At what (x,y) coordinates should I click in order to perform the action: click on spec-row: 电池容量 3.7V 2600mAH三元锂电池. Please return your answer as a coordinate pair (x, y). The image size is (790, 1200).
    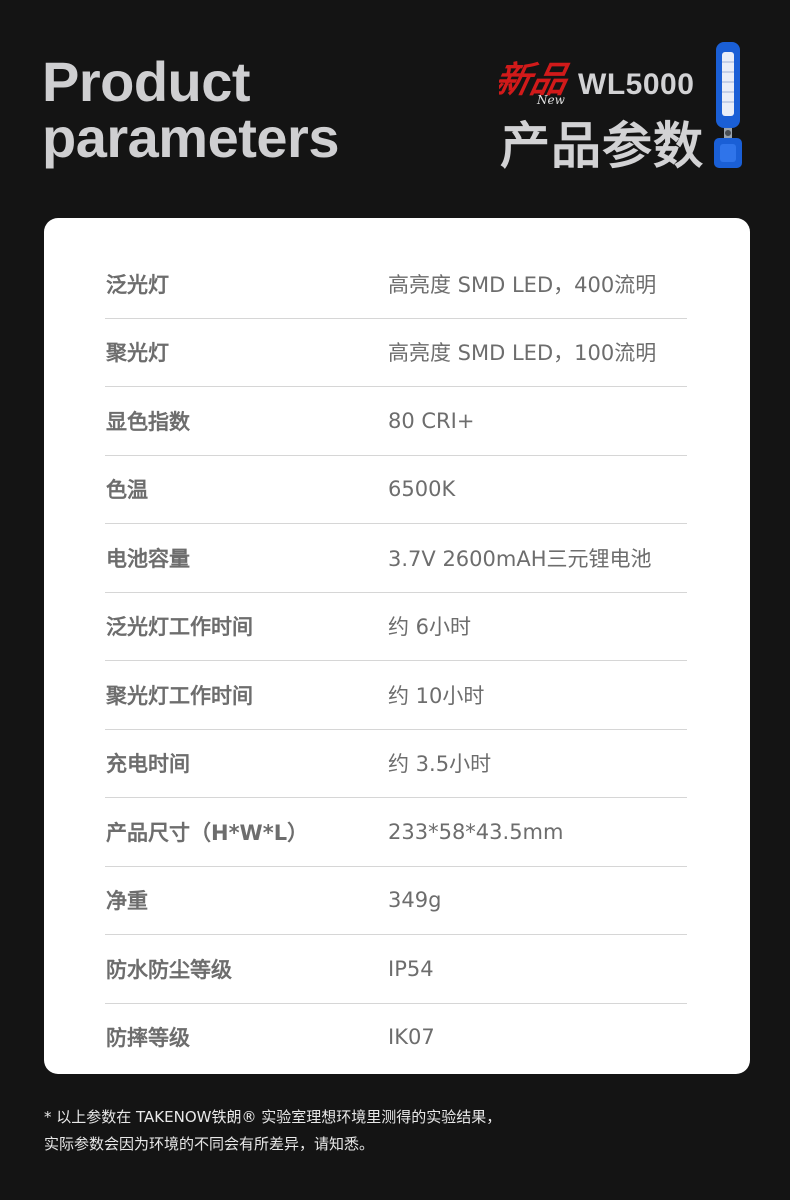
    Looking at the image, I should click on (396, 558).